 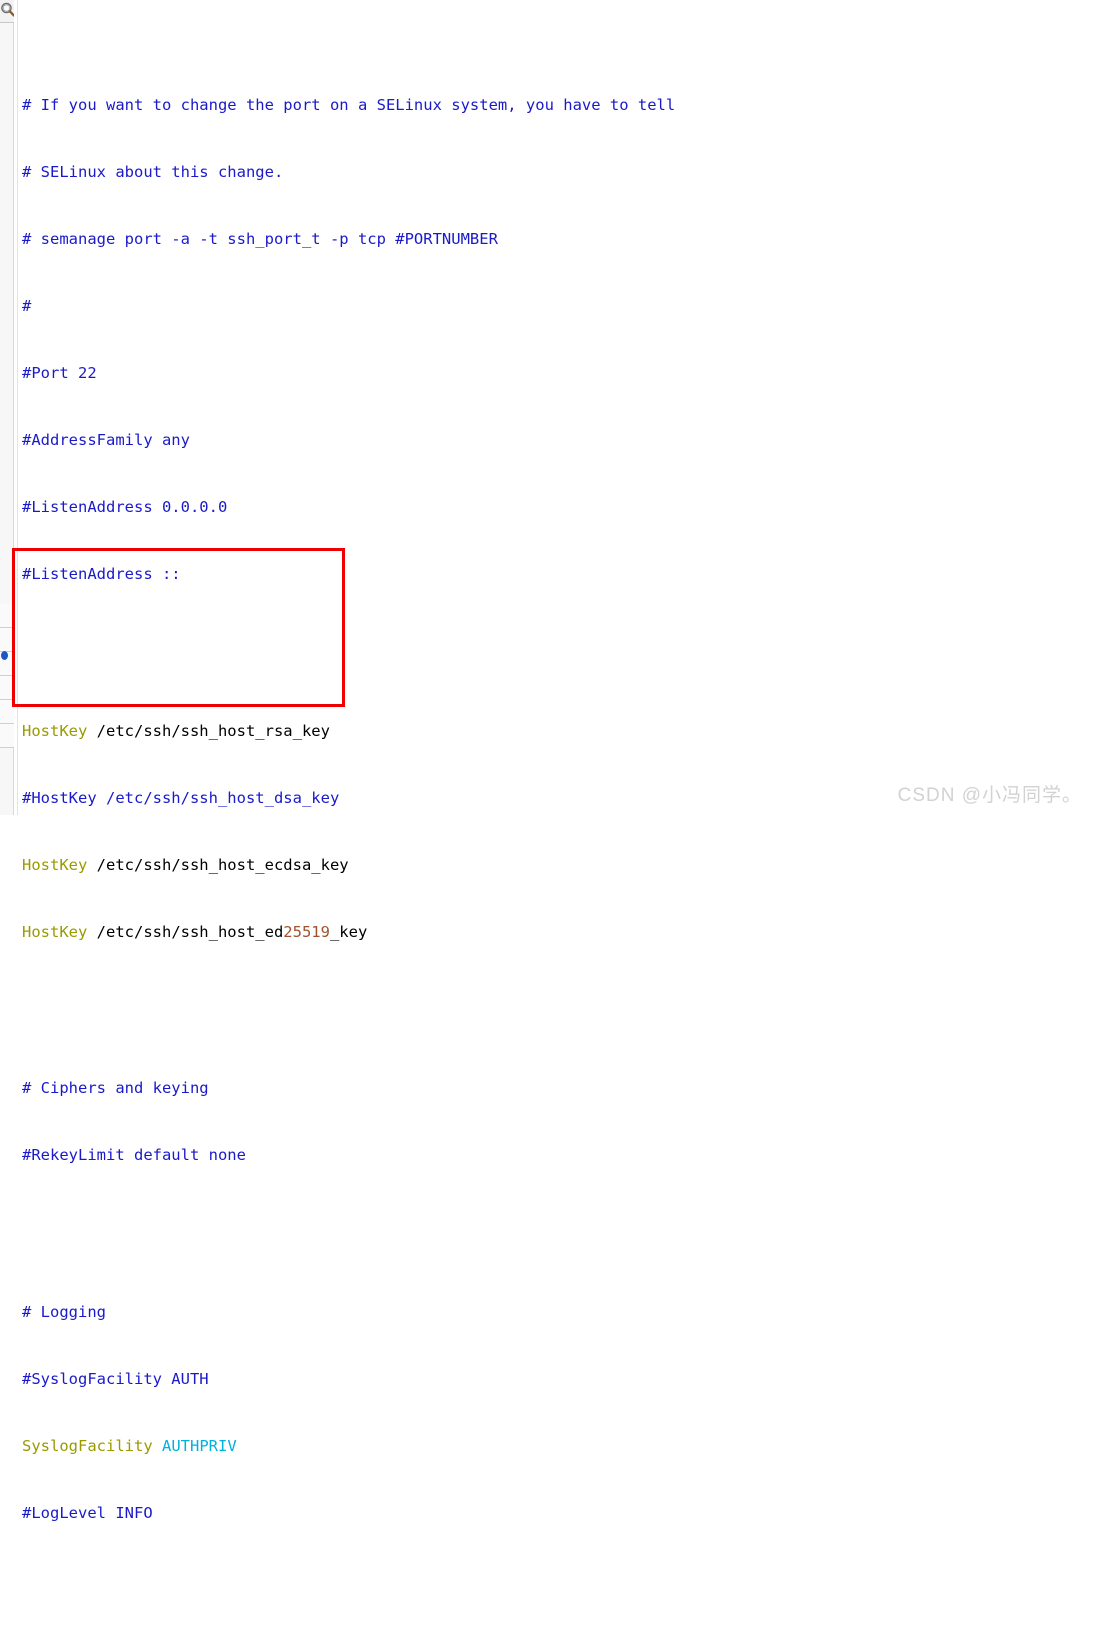 What do you see at coordinates (17, 407) in the screenshot?
I see `editor-left-margin-rule` at bounding box center [17, 407].